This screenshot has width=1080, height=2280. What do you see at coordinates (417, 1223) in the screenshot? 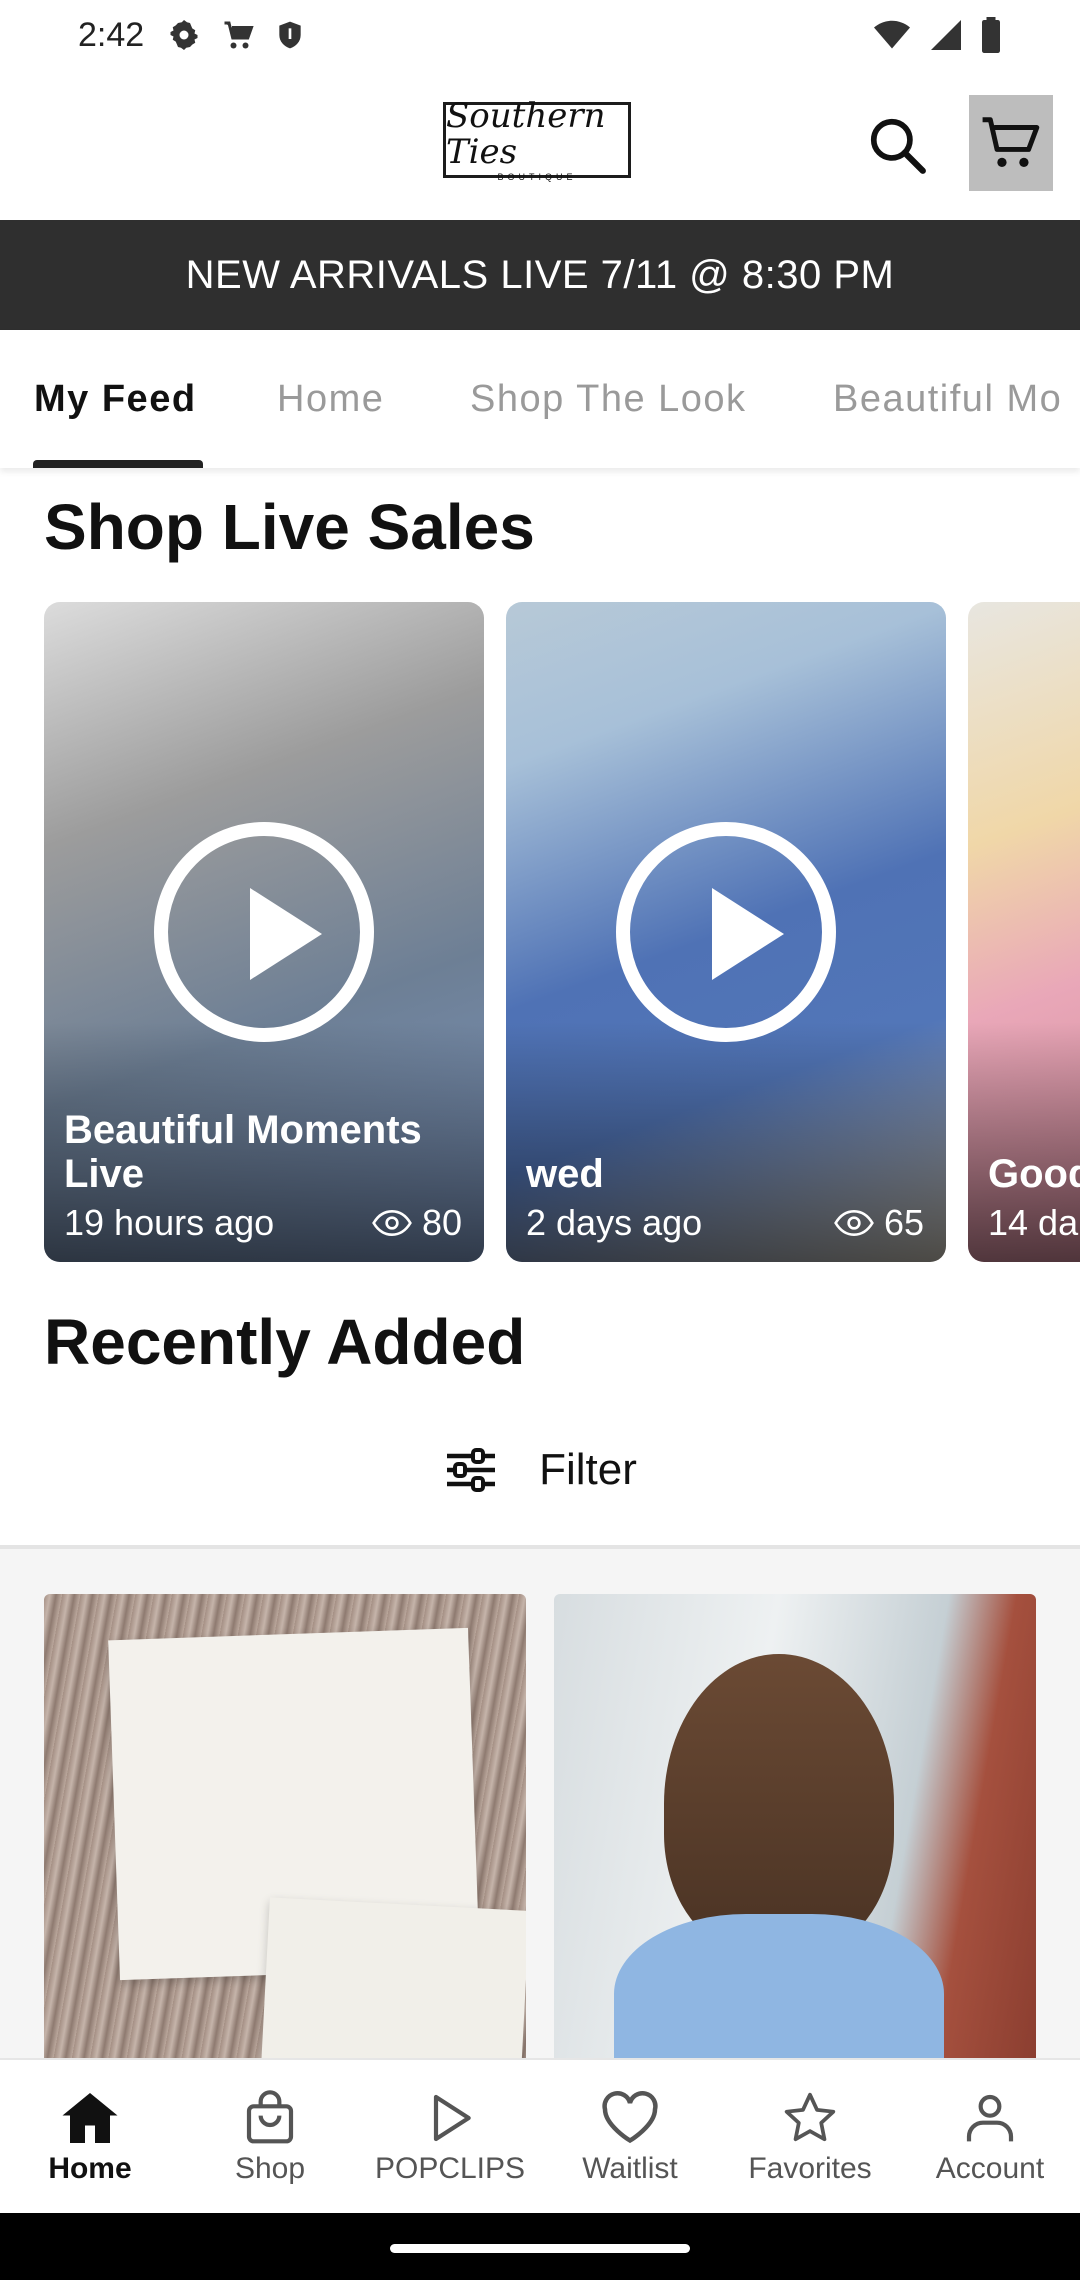
I see `live-card-views: 80` at bounding box center [417, 1223].